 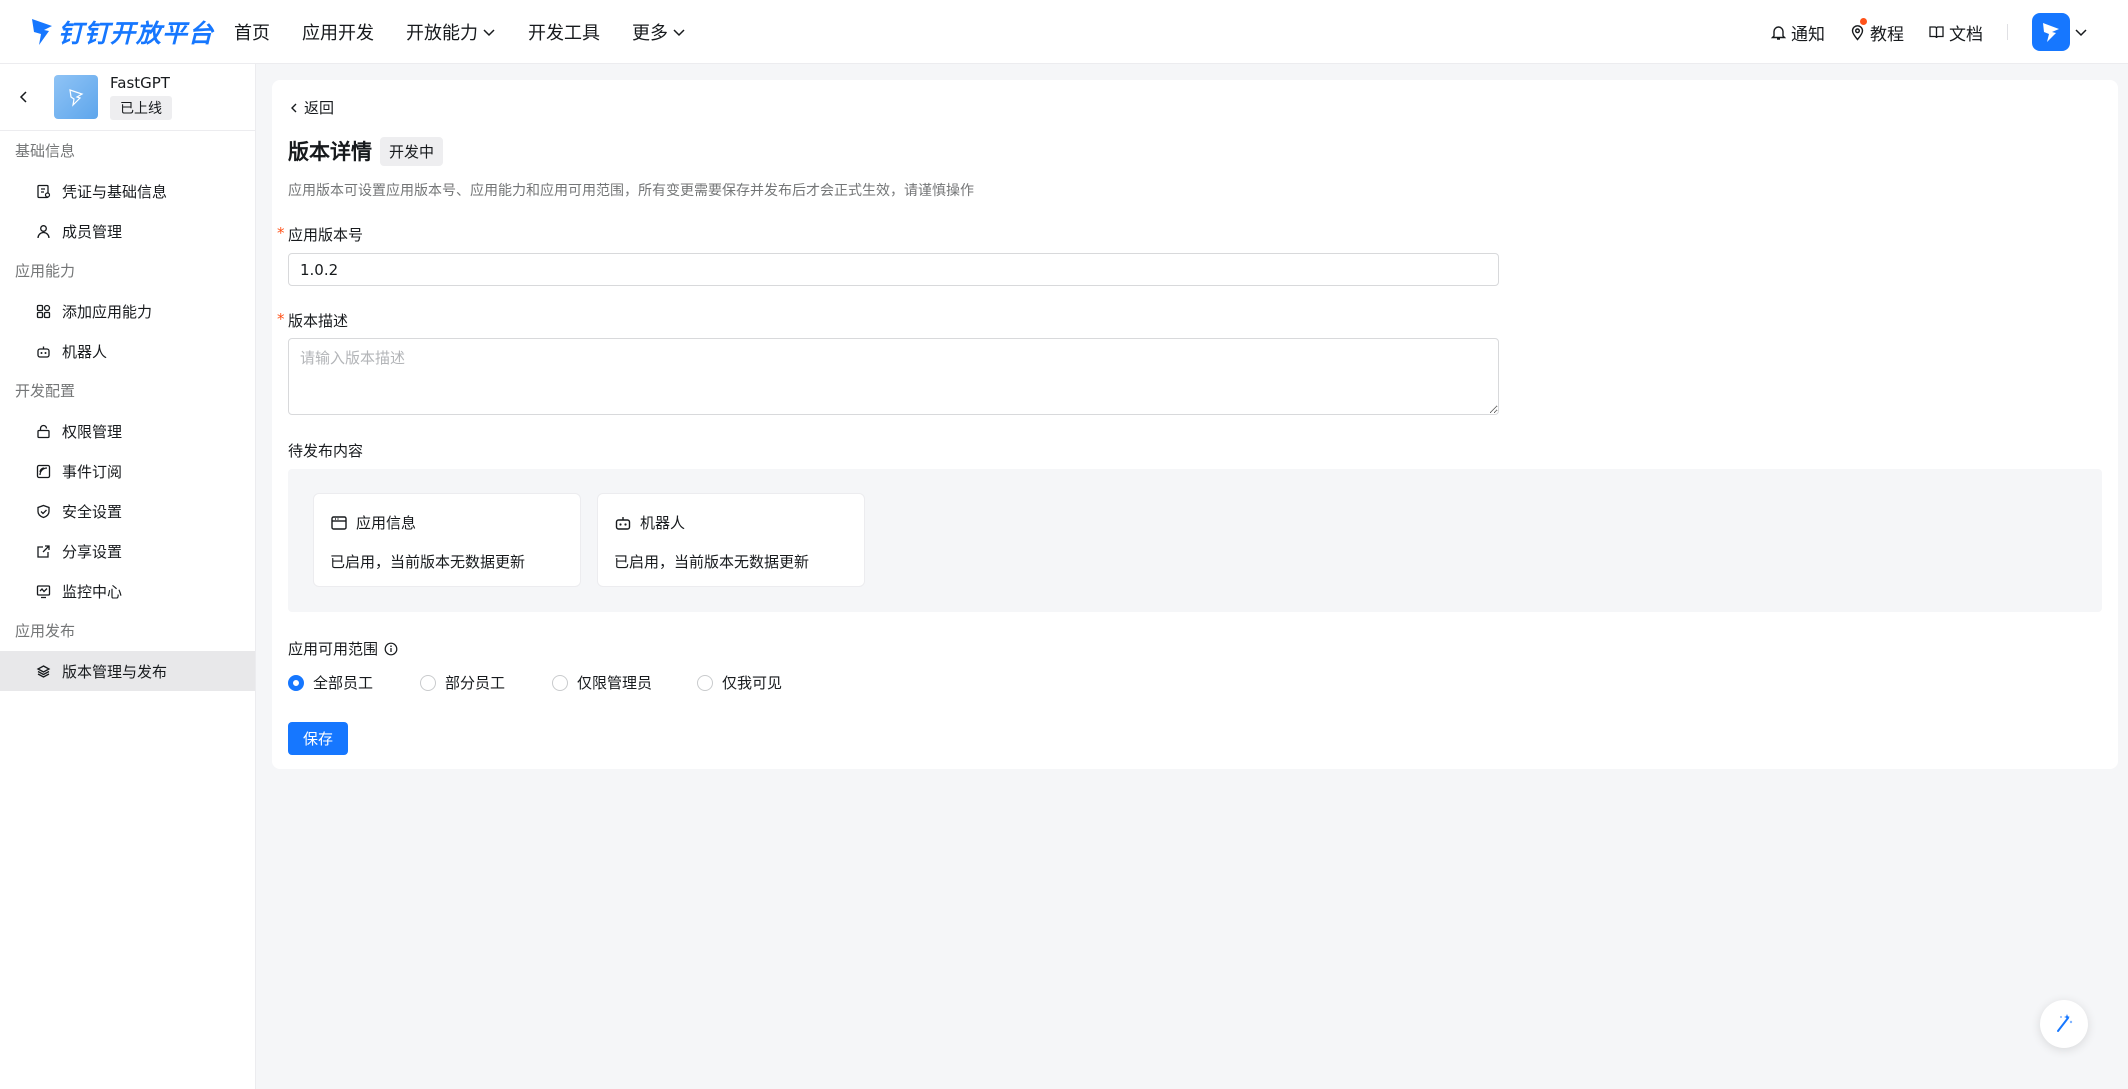 I want to click on pending-card-header: 机器人, so click(x=731, y=522).